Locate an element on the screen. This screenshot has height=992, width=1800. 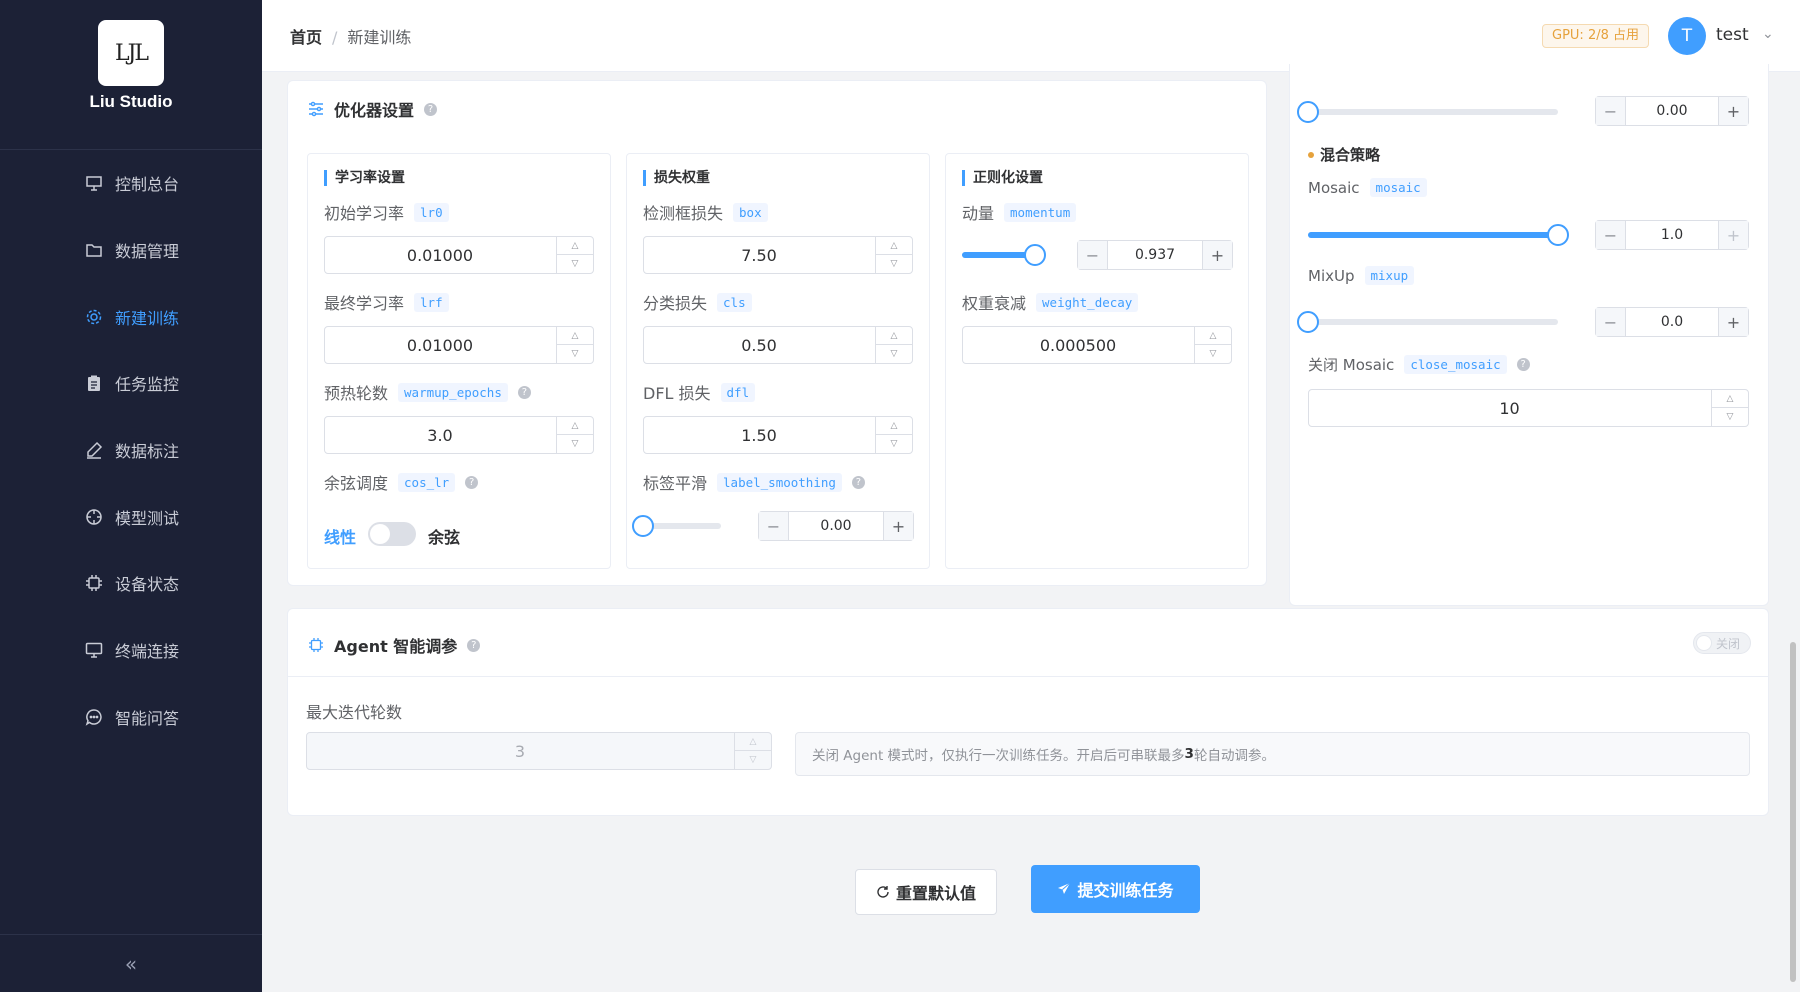
clipboard-icon is located at coordinates (94, 383).